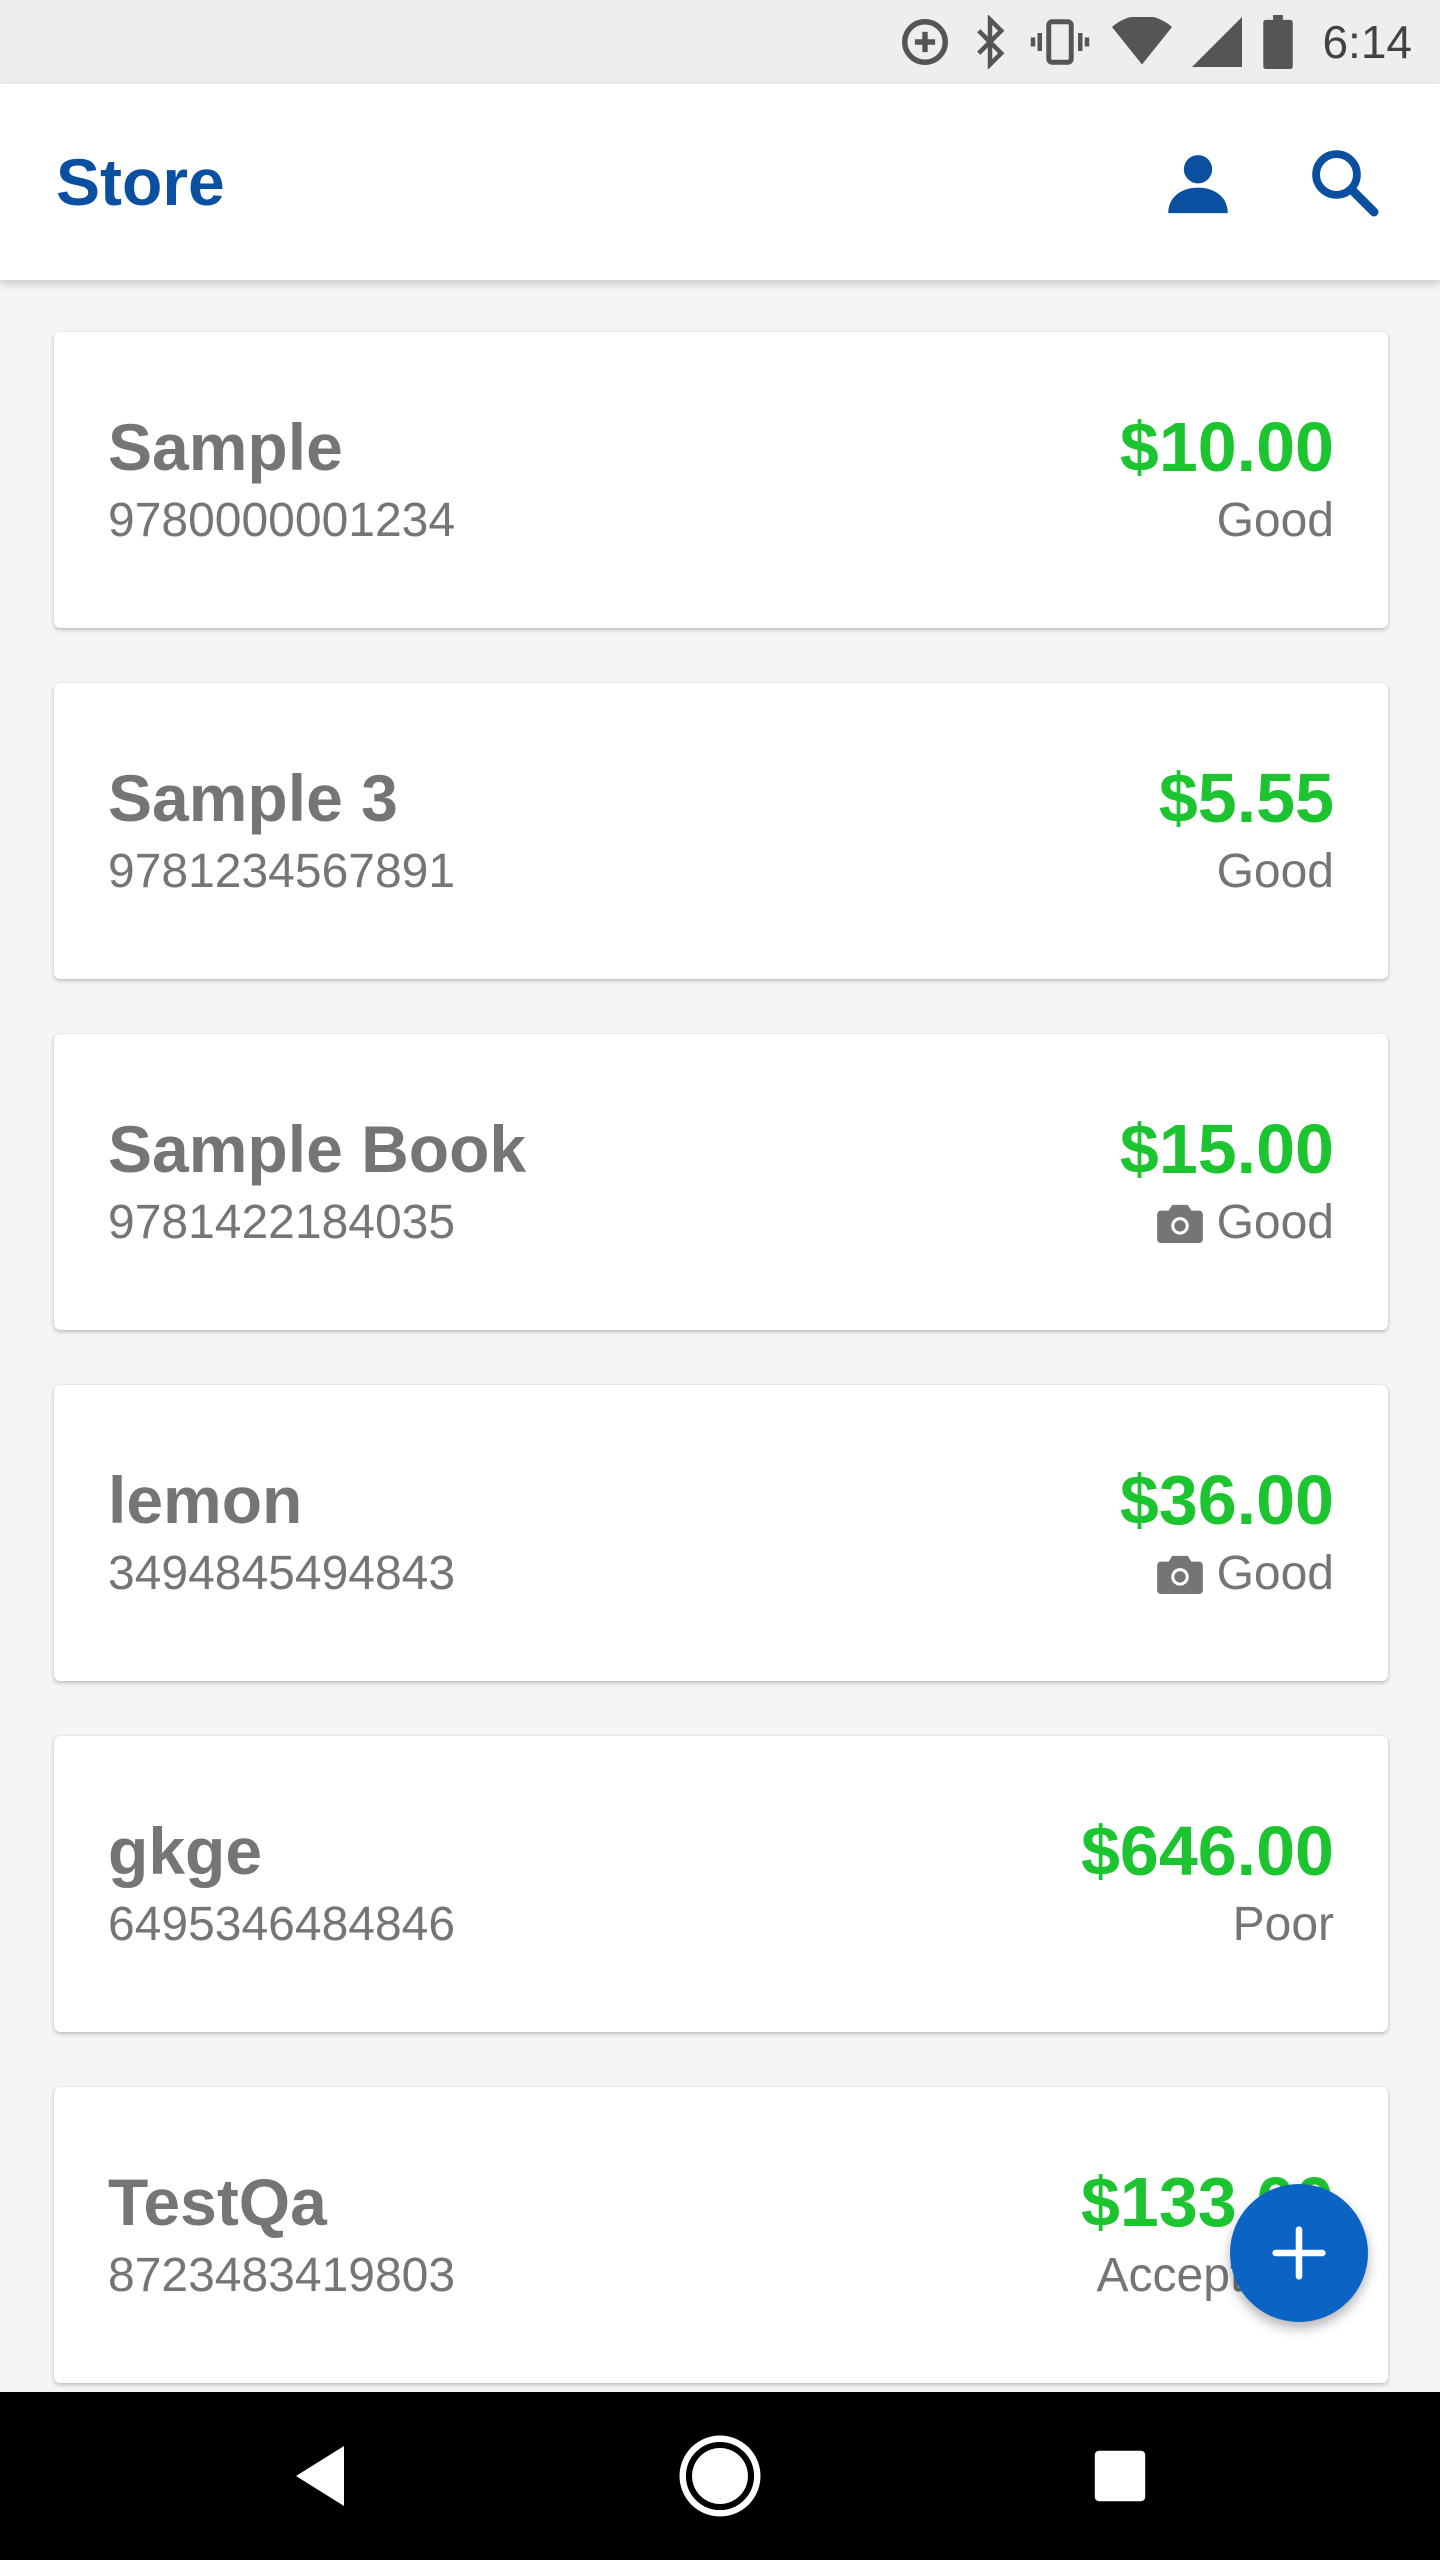 This screenshot has height=2560, width=1440. I want to click on search-icon, so click(1345, 183).